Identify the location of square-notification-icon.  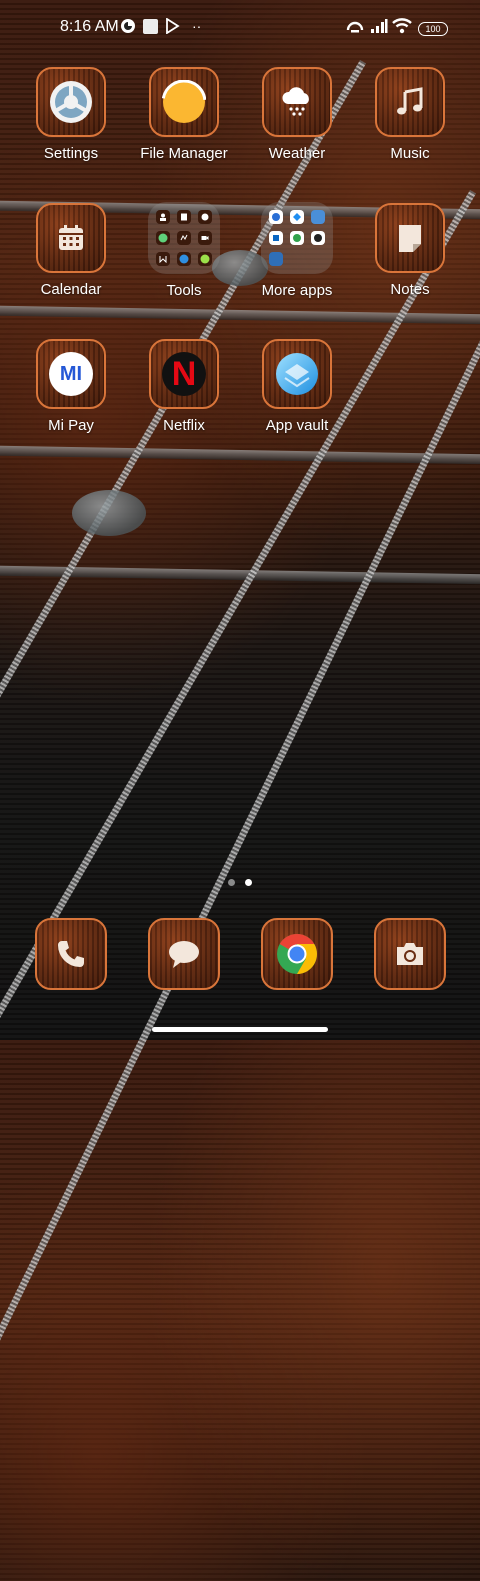
(150, 29).